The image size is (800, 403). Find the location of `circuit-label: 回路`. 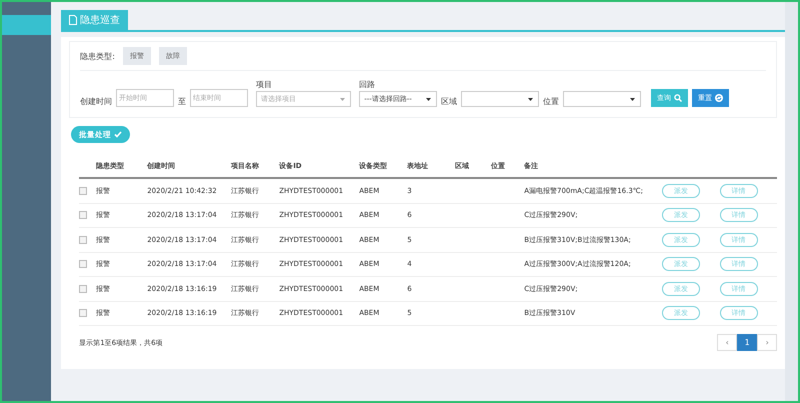

circuit-label: 回路 is located at coordinates (367, 84).